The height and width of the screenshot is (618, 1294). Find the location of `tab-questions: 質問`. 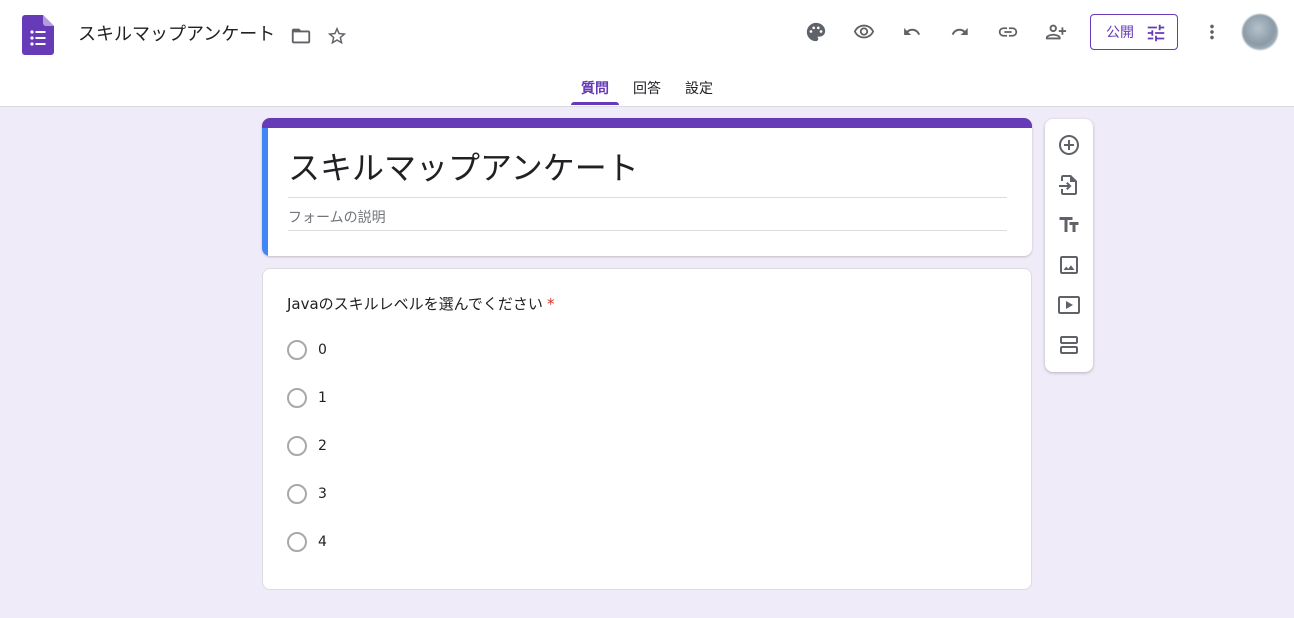

tab-questions: 質問 is located at coordinates (595, 88).